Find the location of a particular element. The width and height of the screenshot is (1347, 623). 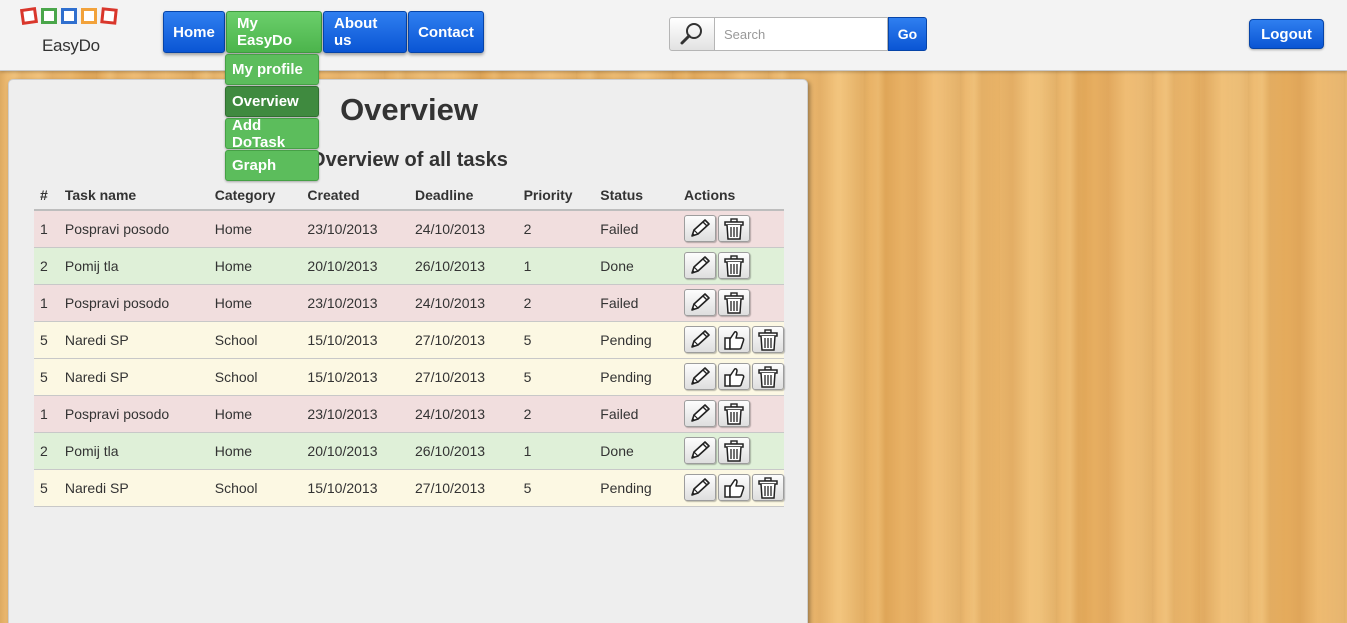

column-header-actions: Actions is located at coordinates (731, 196).